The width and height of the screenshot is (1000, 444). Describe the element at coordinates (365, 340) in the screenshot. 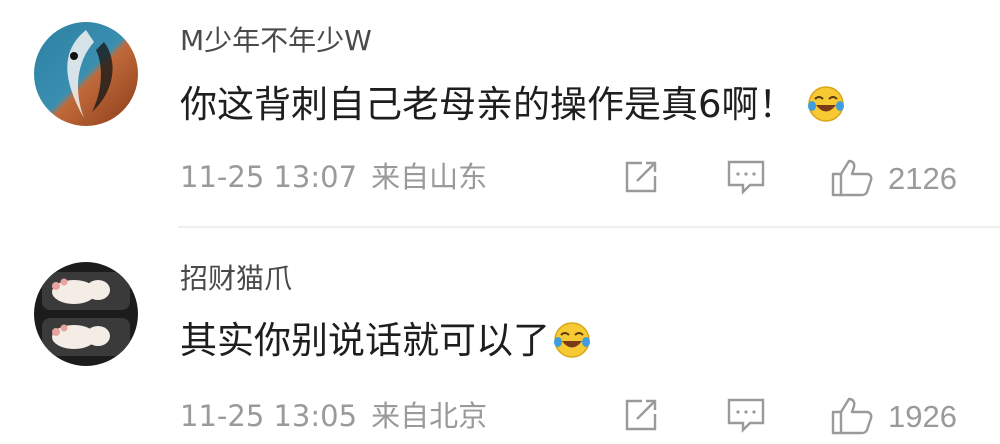

I see `comment-body: 其实你别说话就可以了` at that location.